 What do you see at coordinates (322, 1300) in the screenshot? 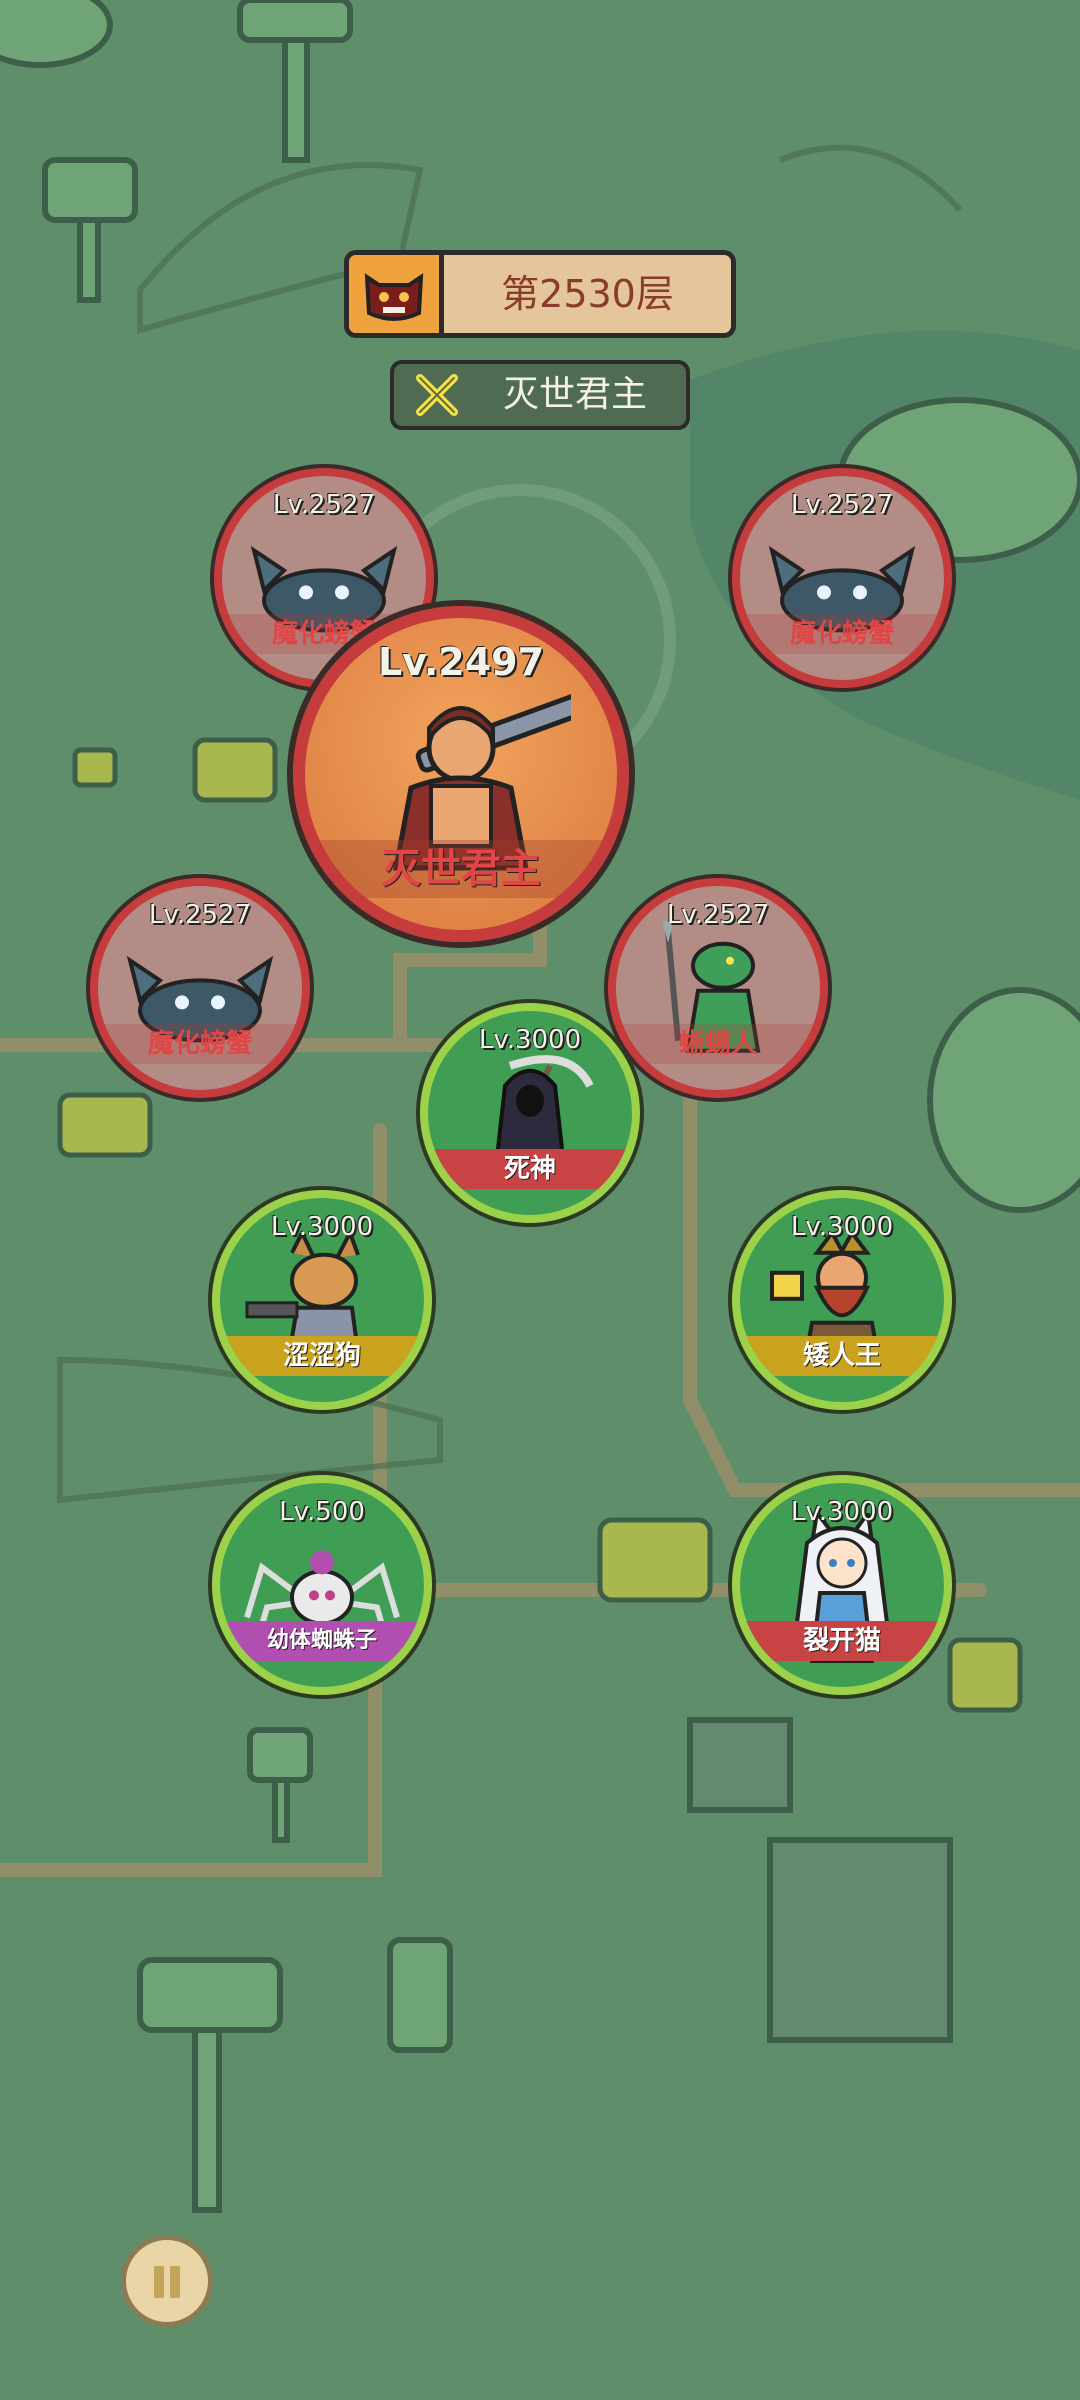
I see `ally-unit-dog: Lv.3000 涩涩狗` at bounding box center [322, 1300].